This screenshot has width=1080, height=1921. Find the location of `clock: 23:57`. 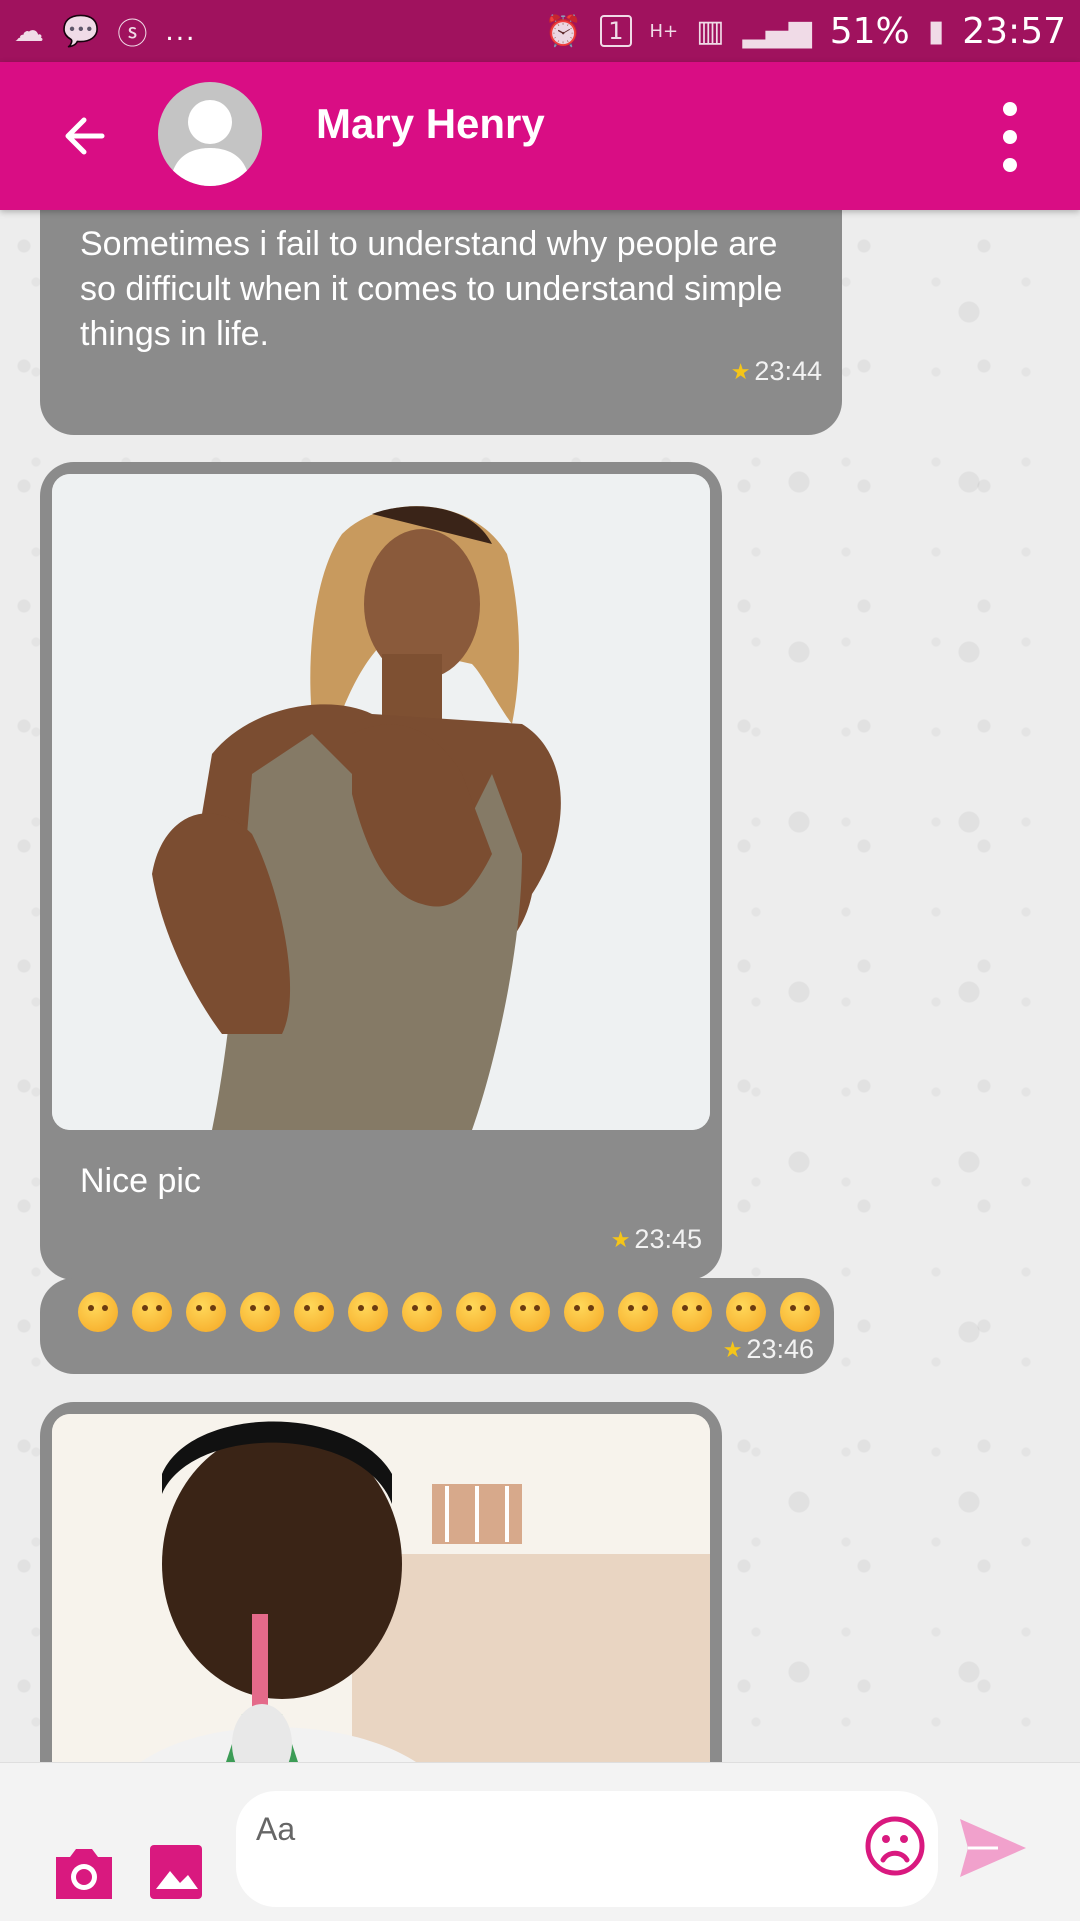

clock: 23:57 is located at coordinates (1014, 31).